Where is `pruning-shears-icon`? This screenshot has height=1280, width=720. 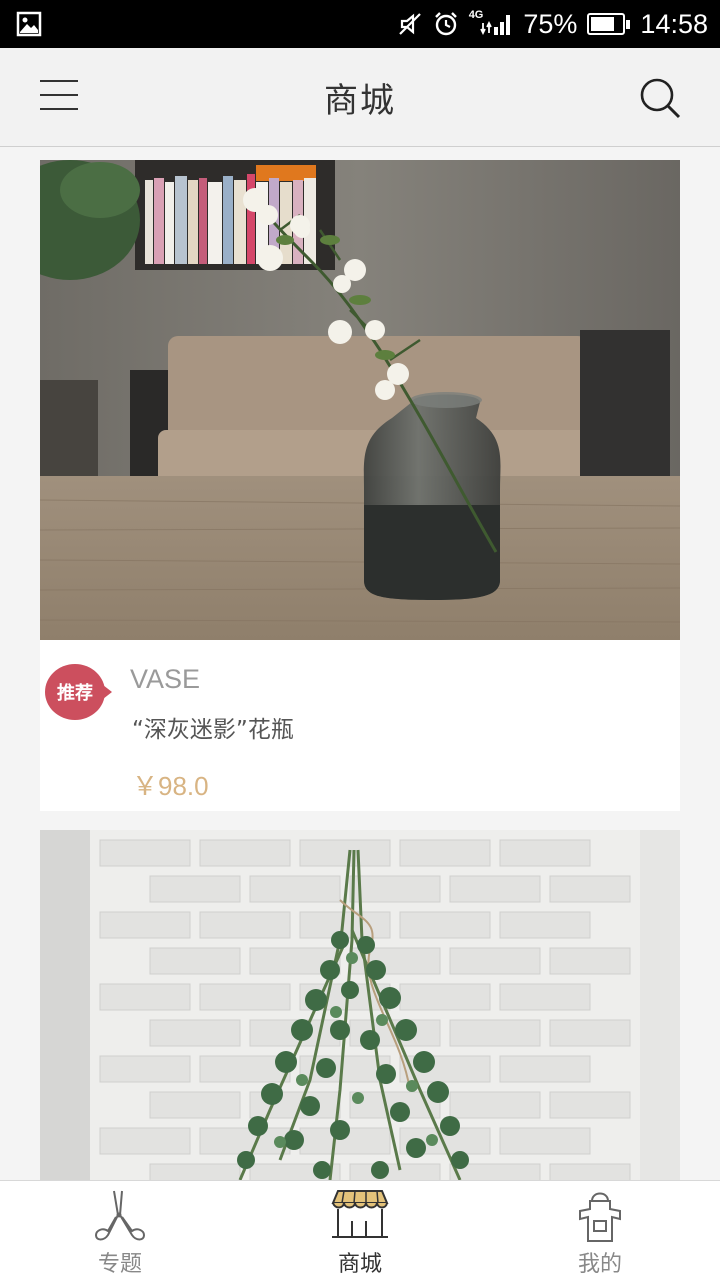 pruning-shears-icon is located at coordinates (120, 1216).